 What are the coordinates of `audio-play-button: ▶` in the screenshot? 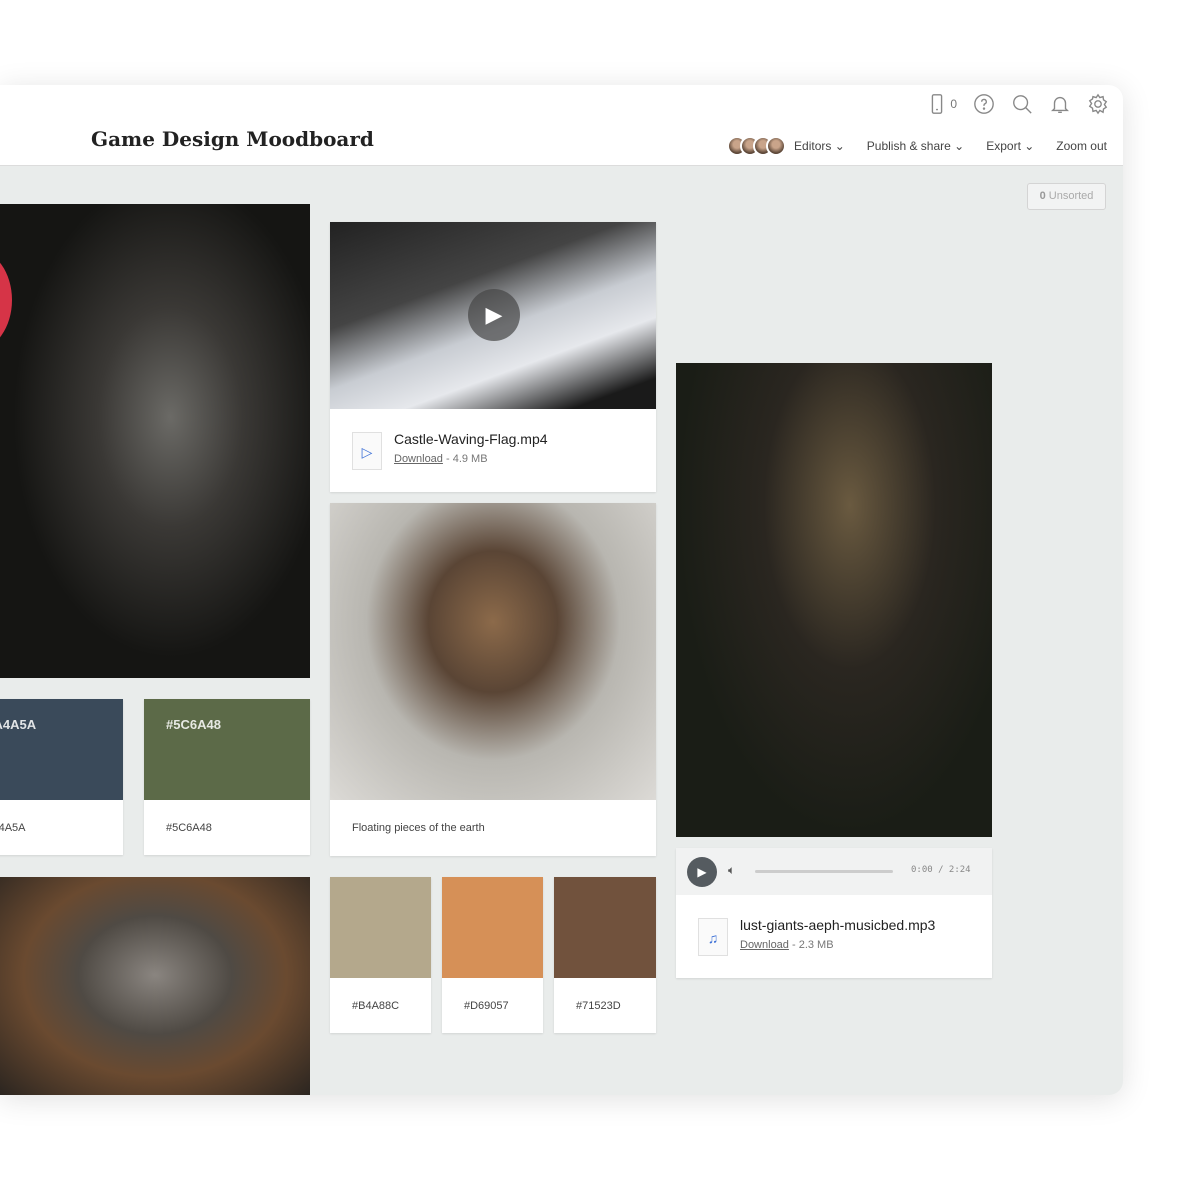 It's located at (702, 872).